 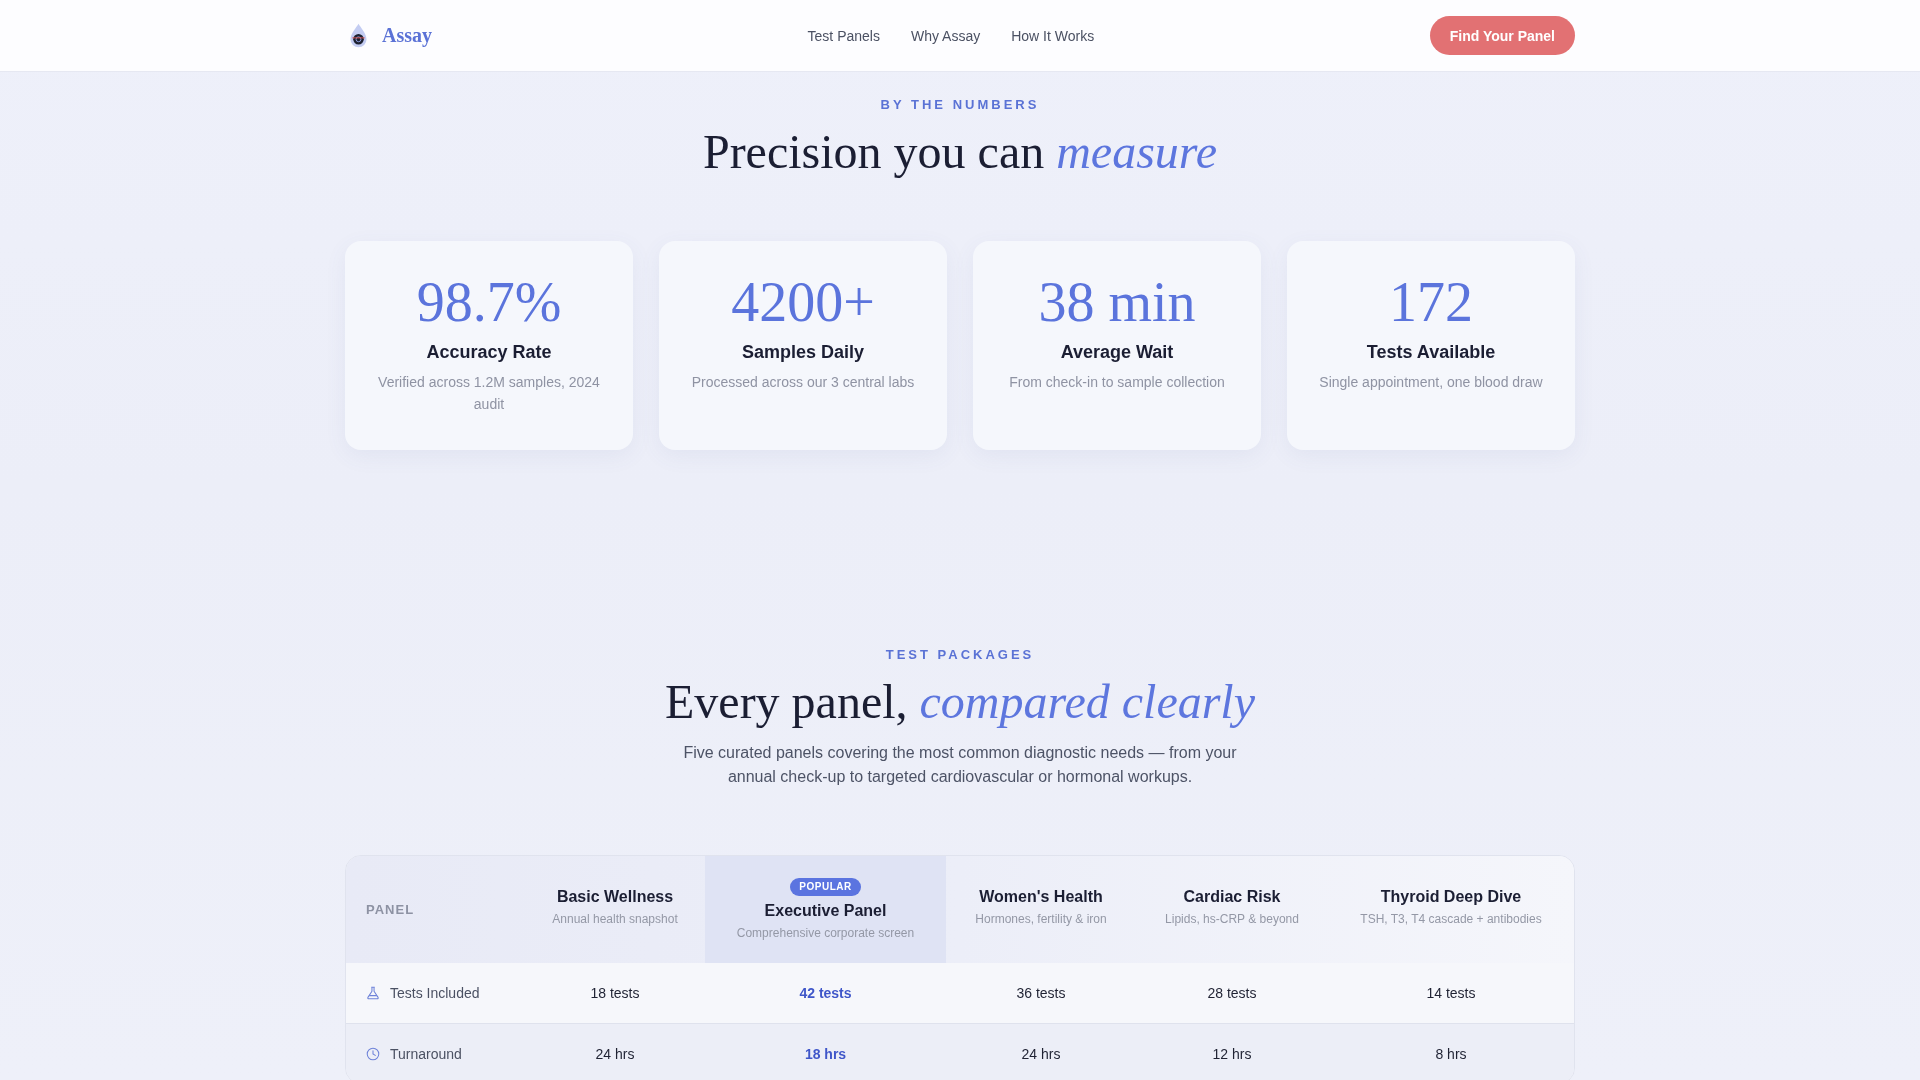 I want to click on stat-label: Average Wait, so click(x=1117, y=352).